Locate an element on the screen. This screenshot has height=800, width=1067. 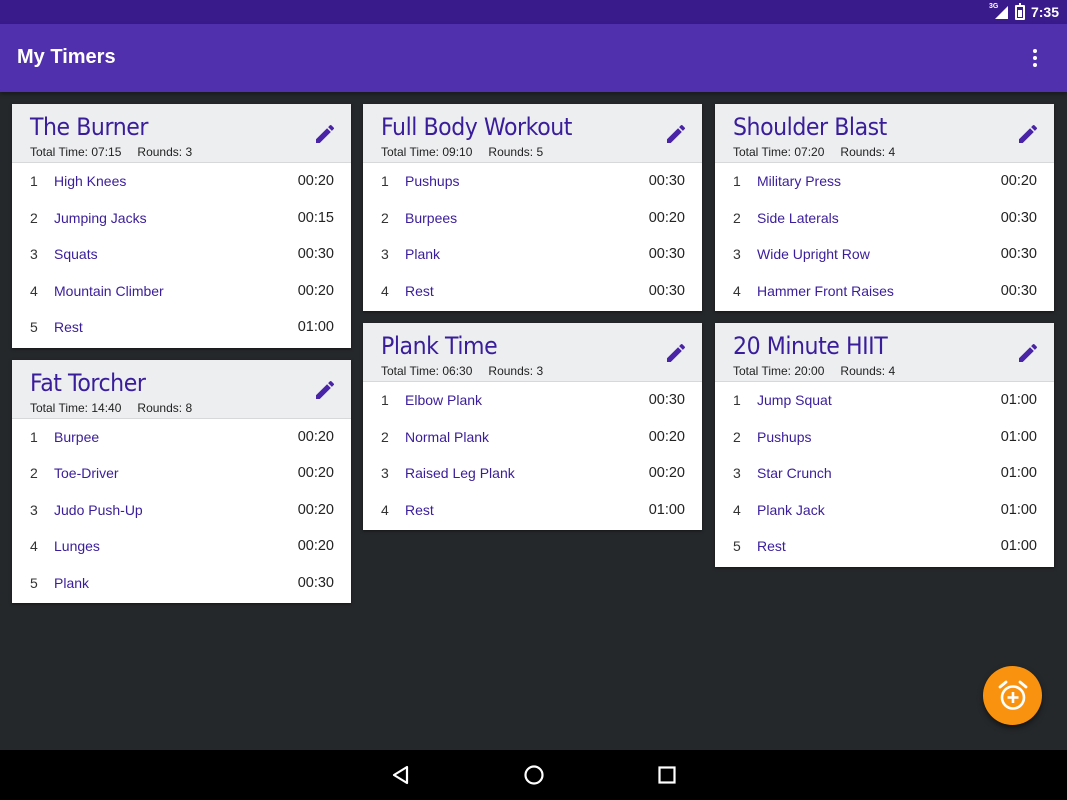
exercise-row: 1 Military Press 00:20 is located at coordinates (884, 181).